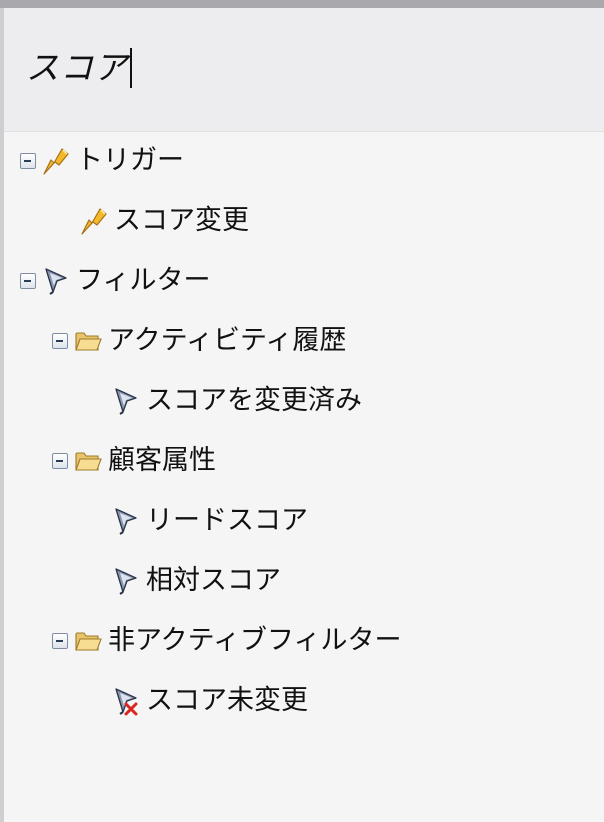 The height and width of the screenshot is (822, 604). I want to click on inactive-filter-icon, so click(125, 701).